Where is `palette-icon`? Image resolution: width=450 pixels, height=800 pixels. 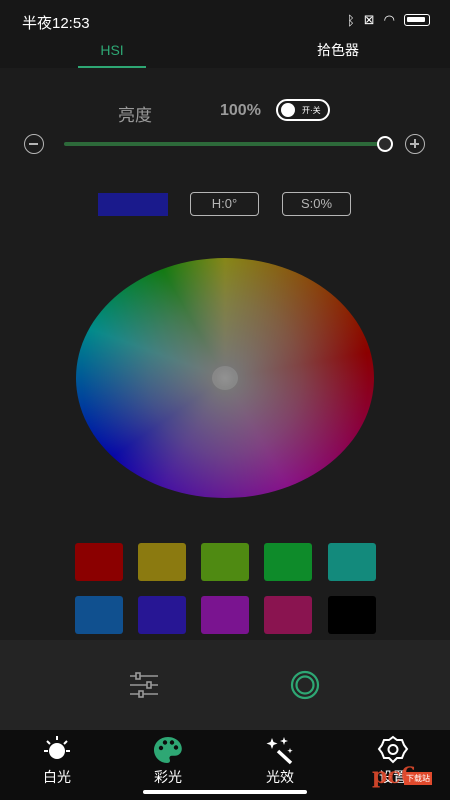 palette-icon is located at coordinates (168, 750).